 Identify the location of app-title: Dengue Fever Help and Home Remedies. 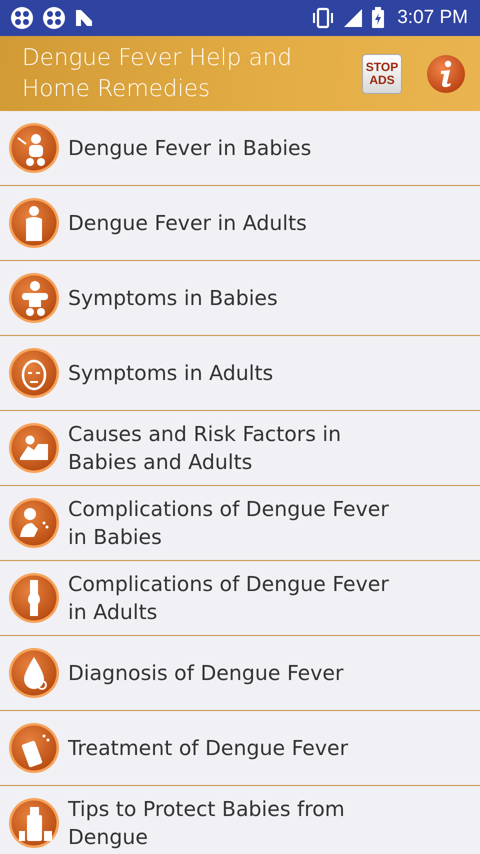
(157, 74).